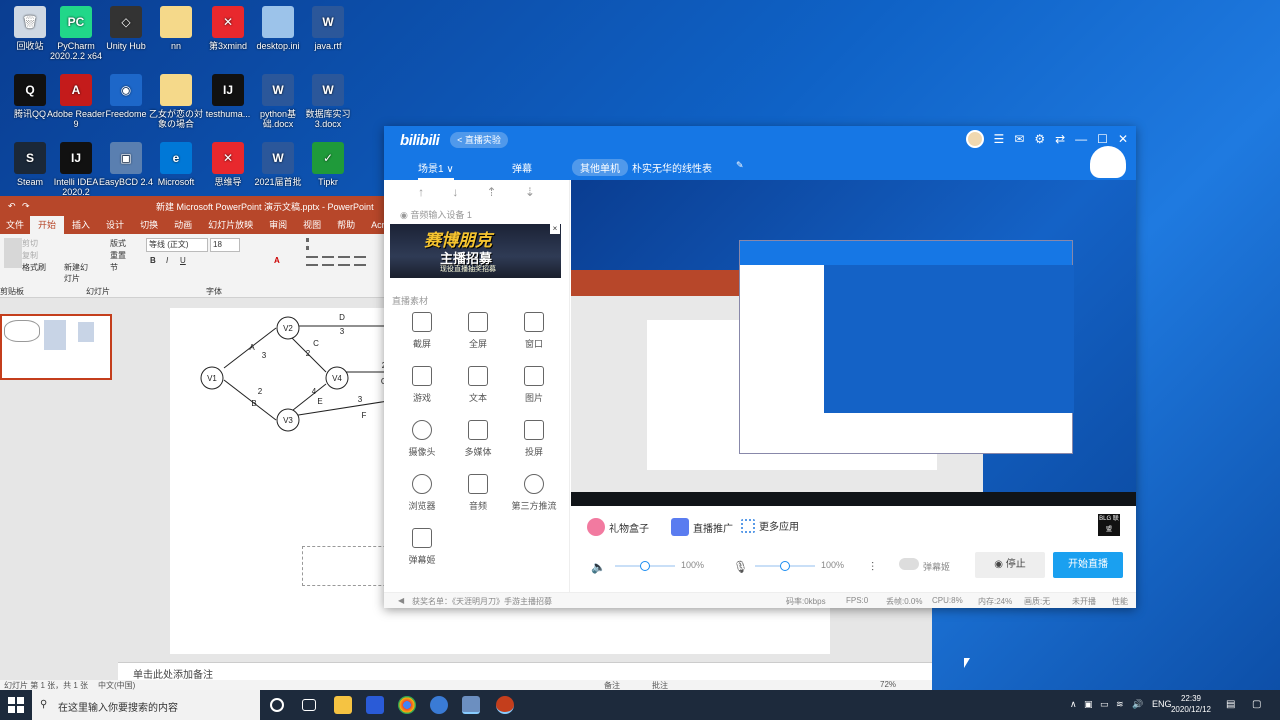  Describe the element at coordinates (598, 567) in the screenshot. I see `speaker-icon: 🔈` at that location.